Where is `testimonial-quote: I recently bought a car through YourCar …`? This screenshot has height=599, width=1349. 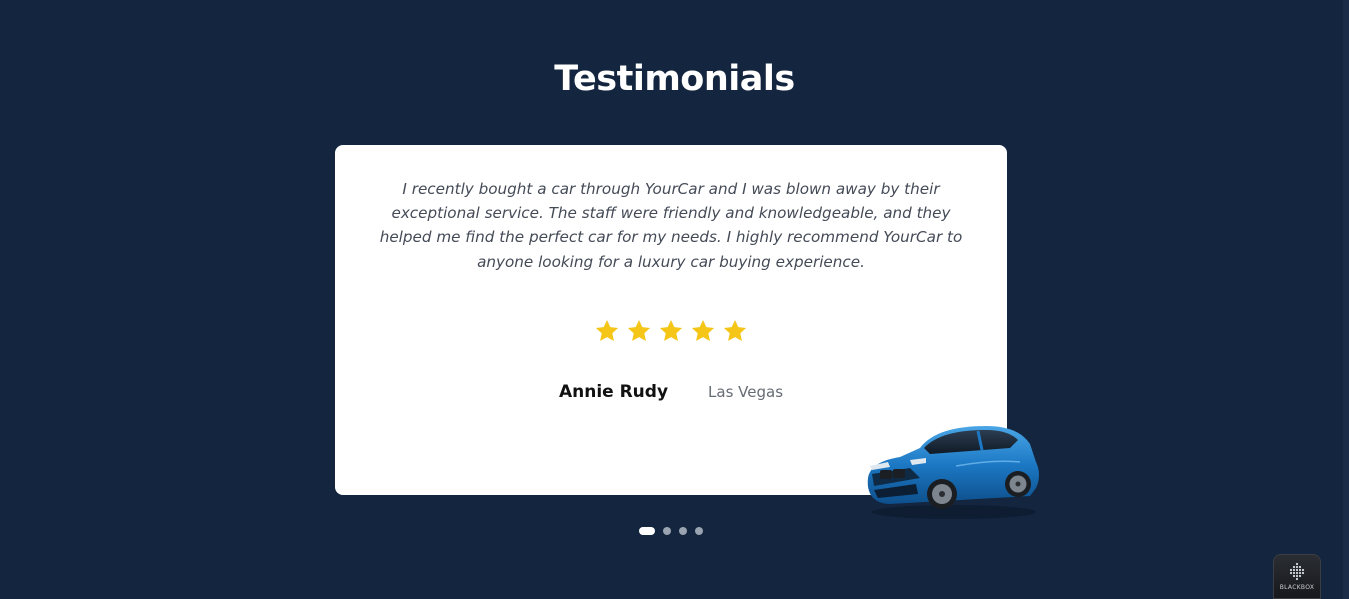 testimonial-quote: I recently bought a car through YourCar … is located at coordinates (671, 225).